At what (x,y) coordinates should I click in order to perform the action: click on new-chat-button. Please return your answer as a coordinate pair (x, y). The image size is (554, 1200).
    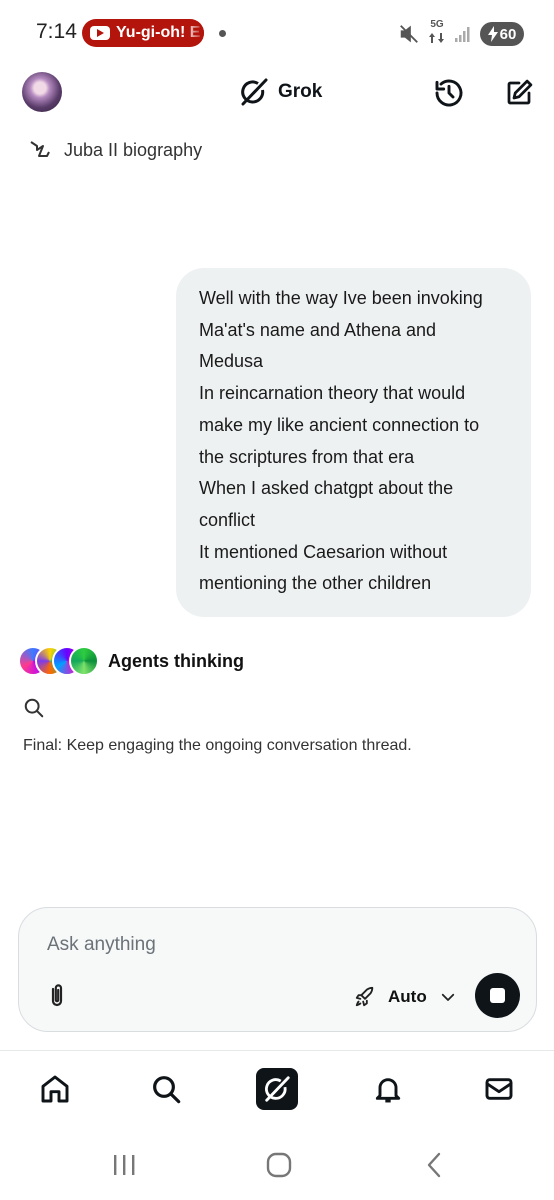
    Looking at the image, I should click on (519, 93).